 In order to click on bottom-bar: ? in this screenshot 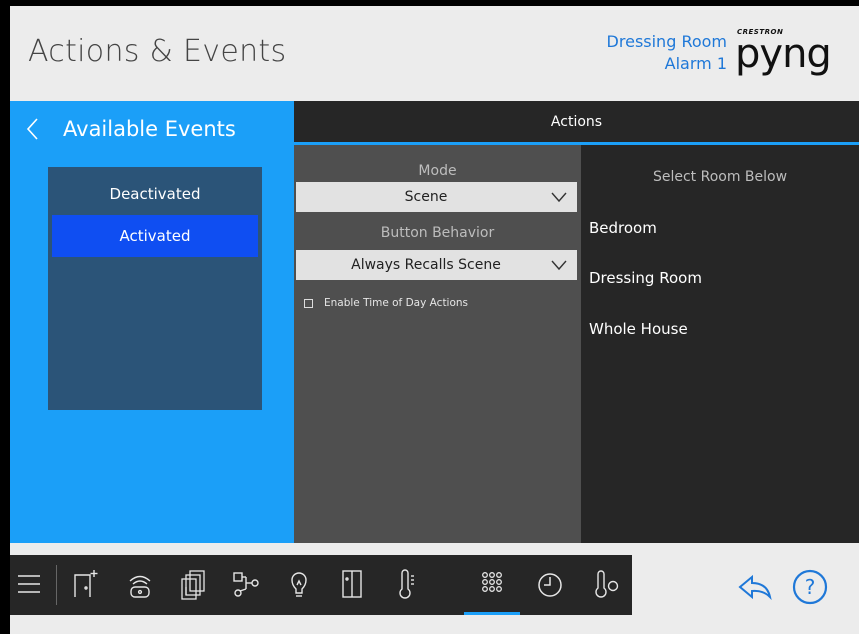, I will do `click(434, 588)`.